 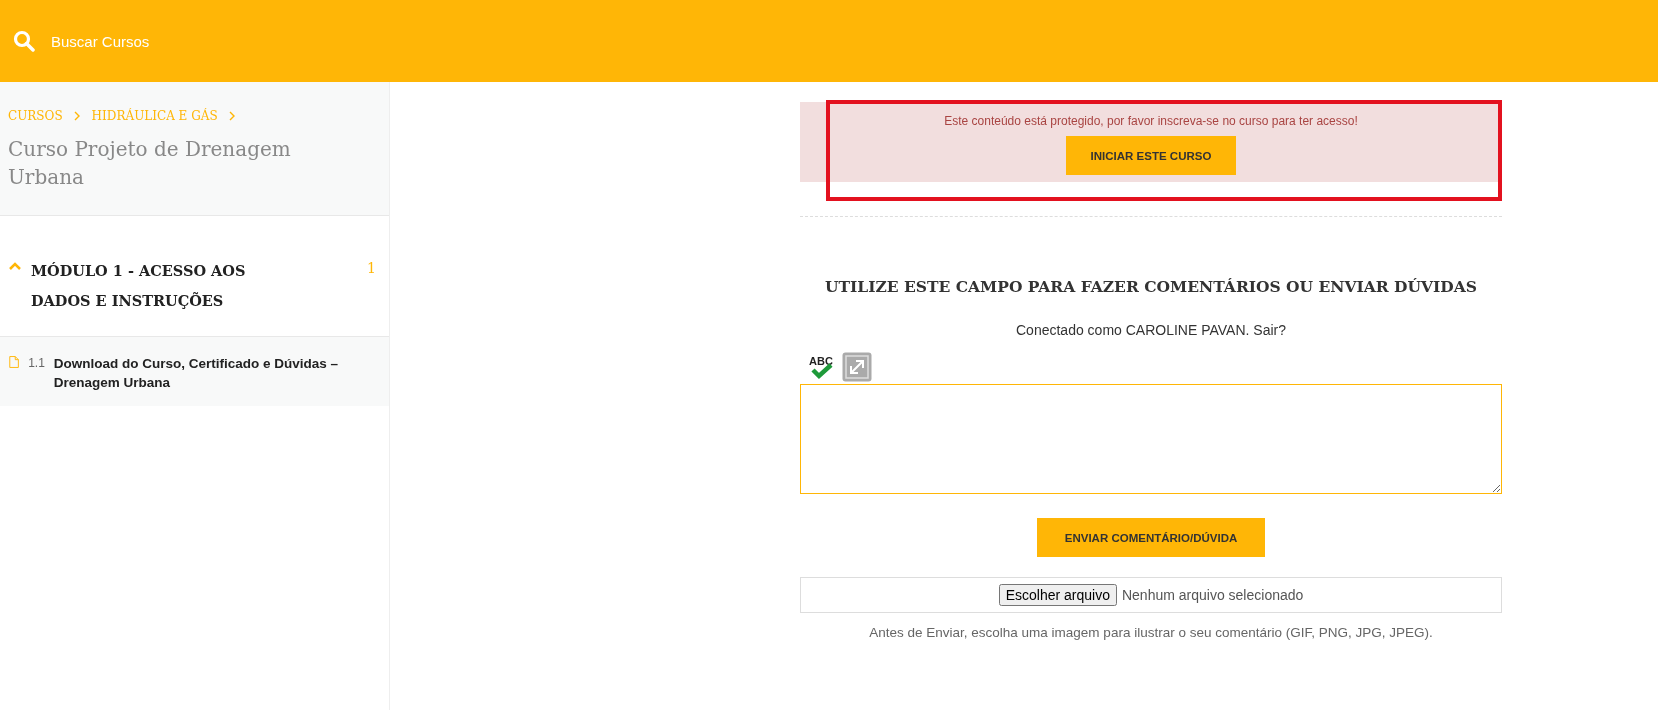 I want to click on comments-heading: UTILIZE ESTE CAMPO PARA FAZER COMENTÁRIOS OU ENVIAR DÚVIDAS, so click(x=1151, y=286).